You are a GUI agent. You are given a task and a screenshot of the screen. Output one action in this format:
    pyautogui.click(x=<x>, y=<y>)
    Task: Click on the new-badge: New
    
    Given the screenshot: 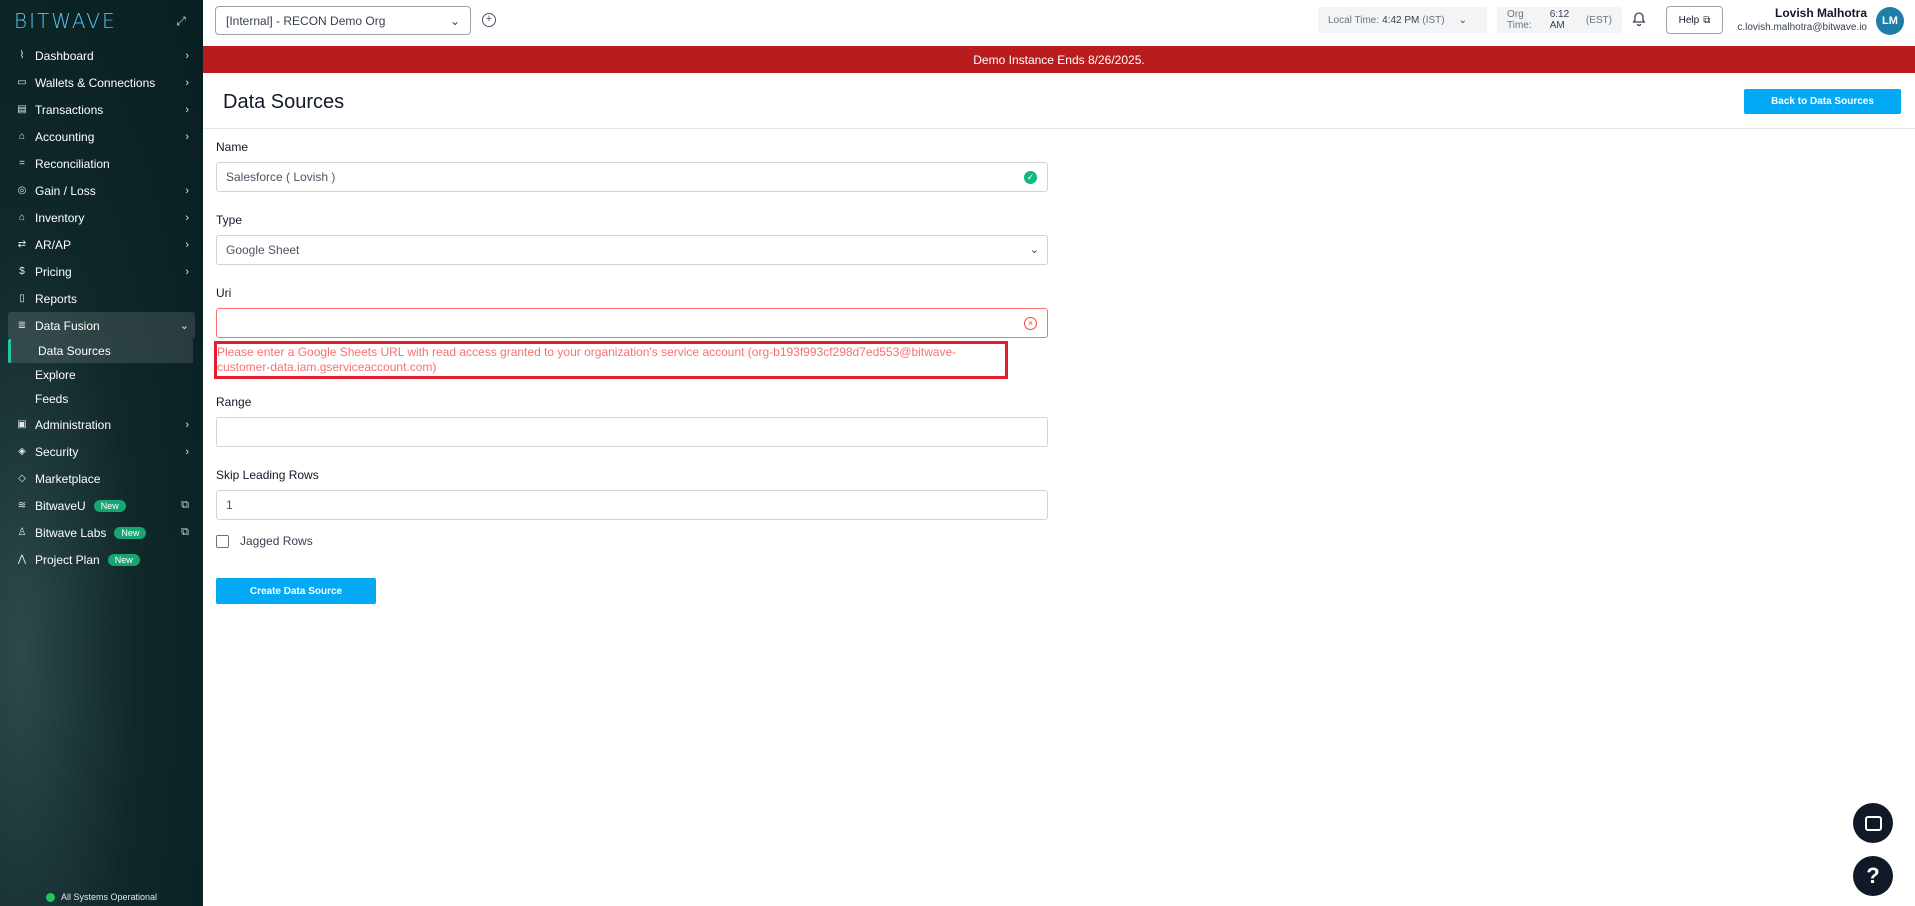 What is the action you would take?
    pyautogui.click(x=123, y=559)
    